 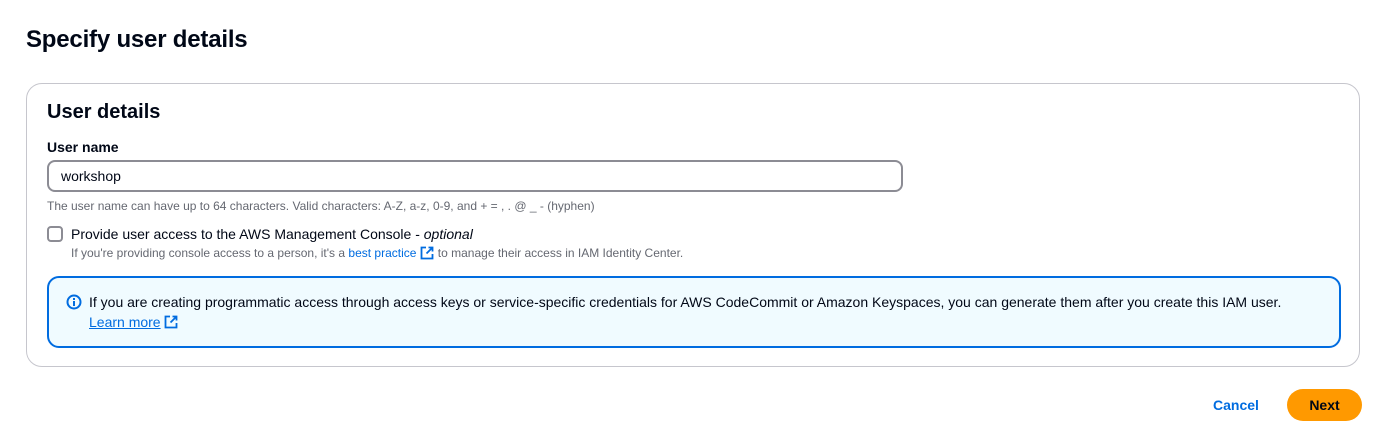 I want to click on learn-more-link: Learn more, so click(x=125, y=322).